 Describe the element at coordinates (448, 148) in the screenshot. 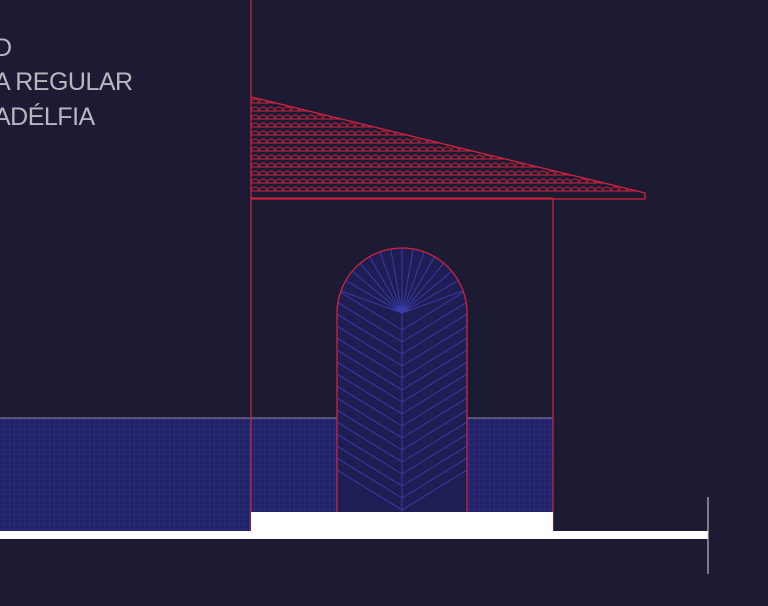

I see `roof-outline` at that location.